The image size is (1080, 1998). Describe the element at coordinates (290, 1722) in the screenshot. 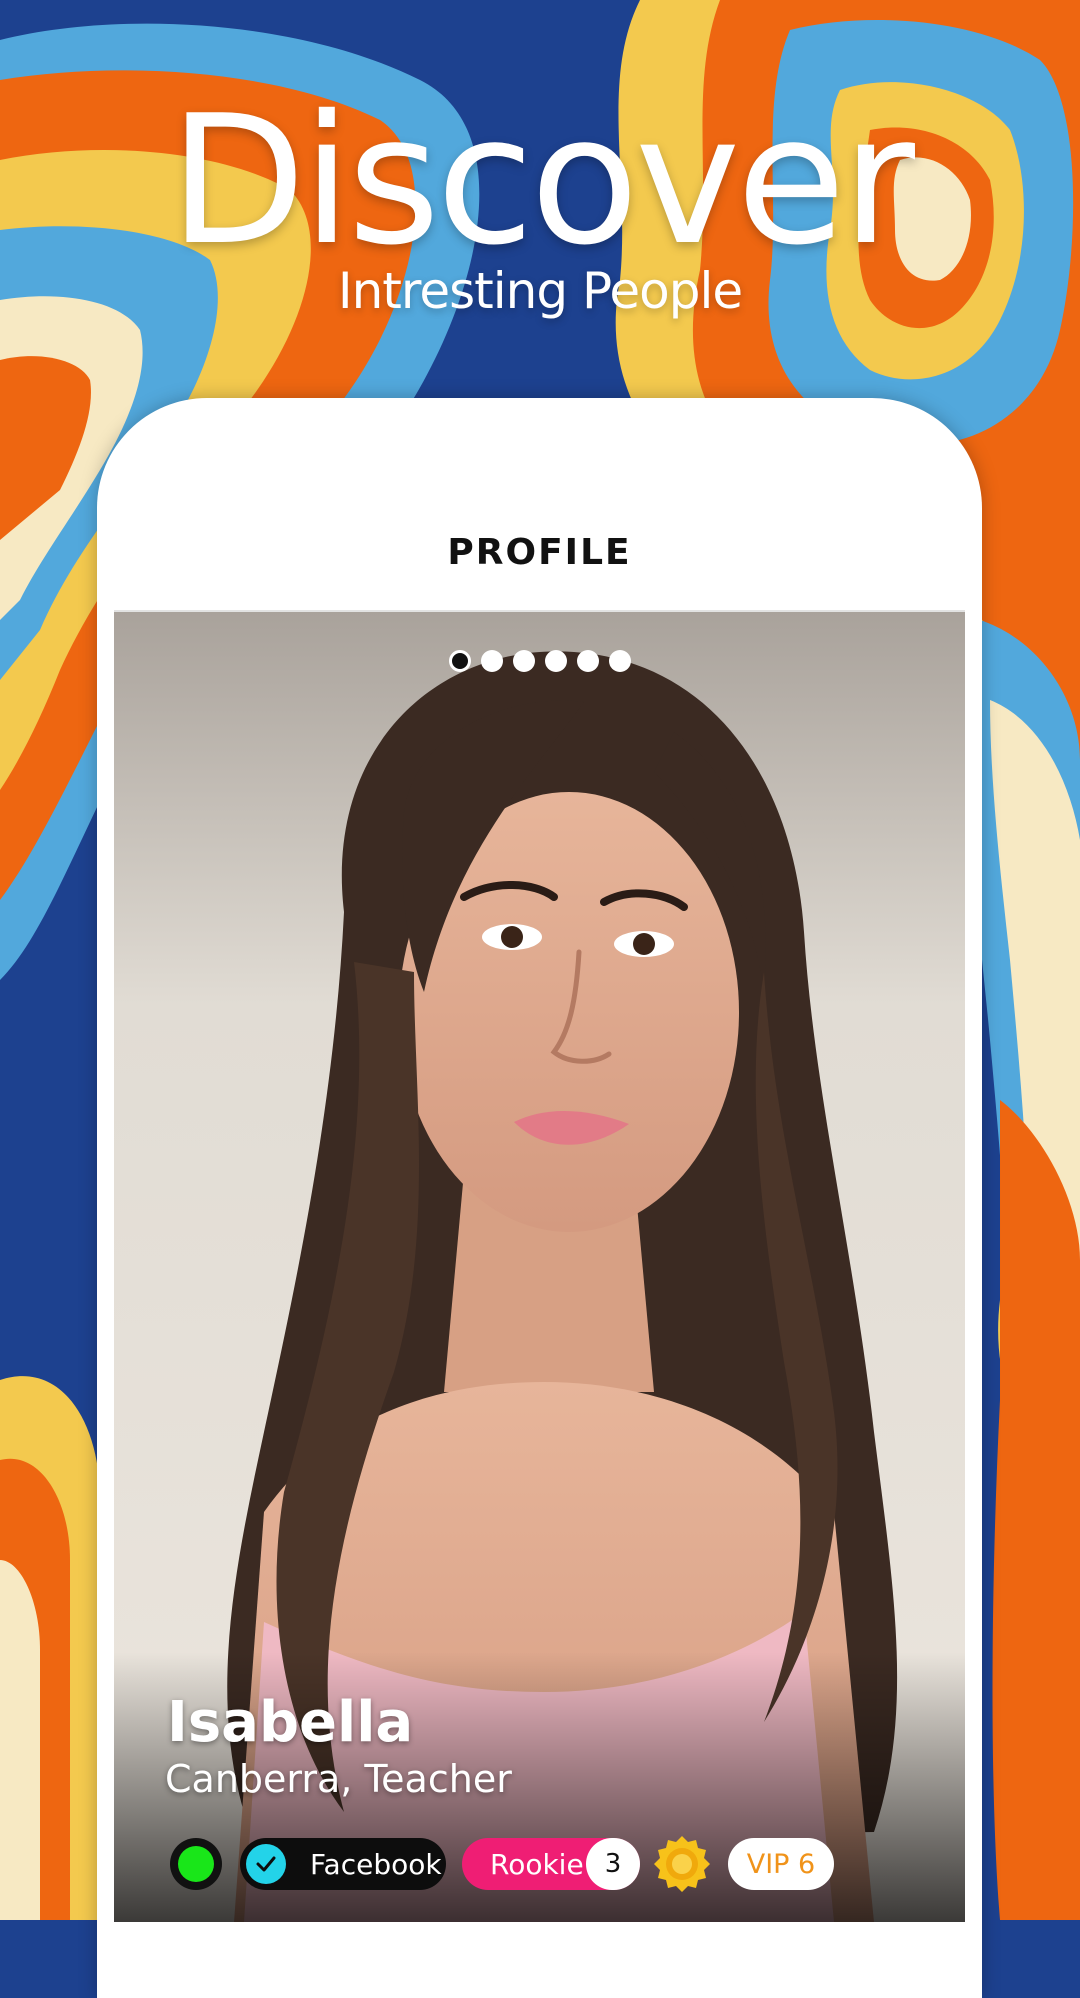

I see `profile-name: Isabella` at that location.